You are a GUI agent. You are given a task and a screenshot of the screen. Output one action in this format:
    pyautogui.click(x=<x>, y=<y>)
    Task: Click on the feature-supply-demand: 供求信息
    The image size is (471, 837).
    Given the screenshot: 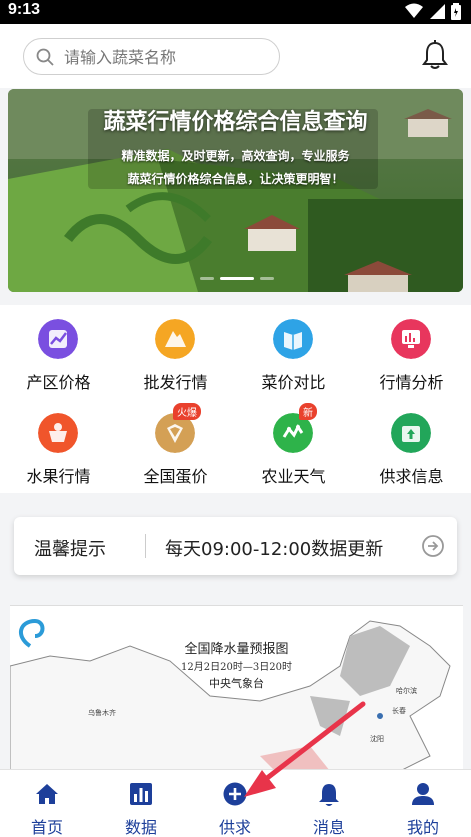 What is the action you would take?
    pyautogui.click(x=411, y=446)
    